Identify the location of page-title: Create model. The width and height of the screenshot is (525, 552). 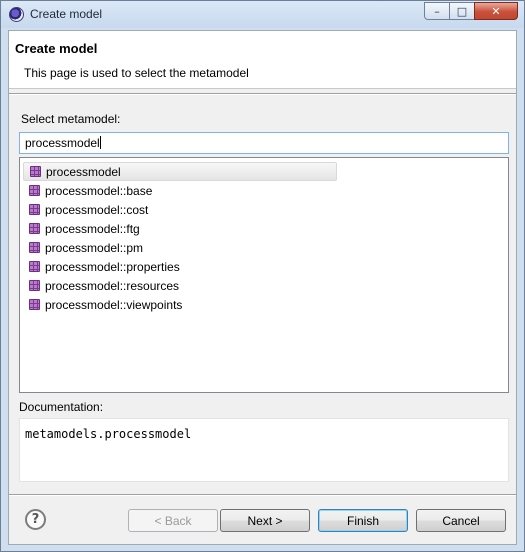
(56, 48).